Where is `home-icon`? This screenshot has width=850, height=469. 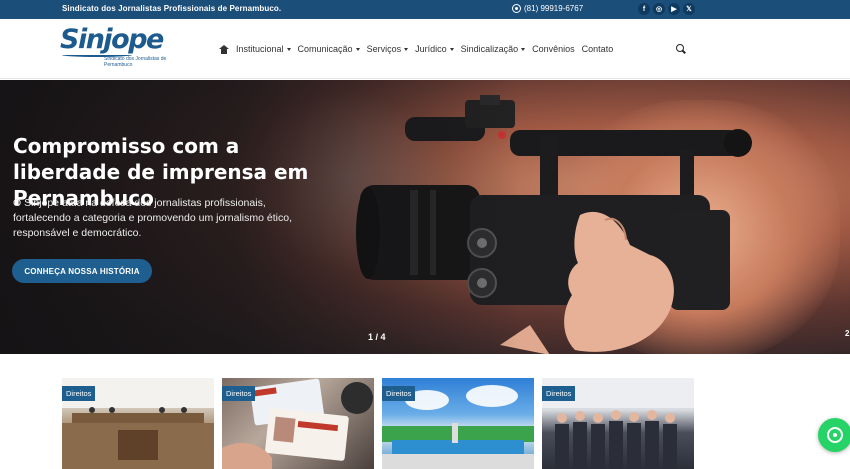 home-icon is located at coordinates (224, 49).